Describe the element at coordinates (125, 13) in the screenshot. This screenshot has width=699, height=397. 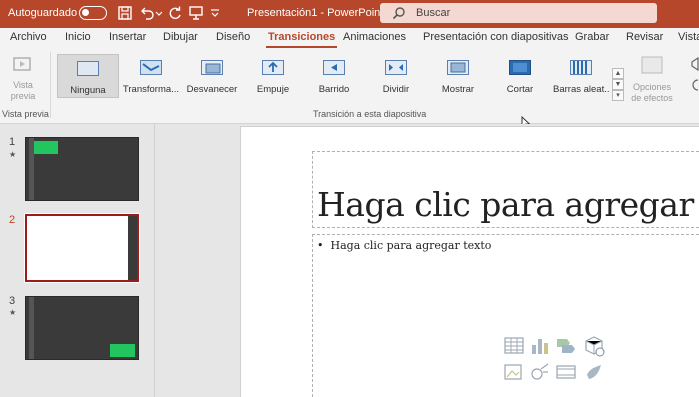
I see `save-icon` at that location.